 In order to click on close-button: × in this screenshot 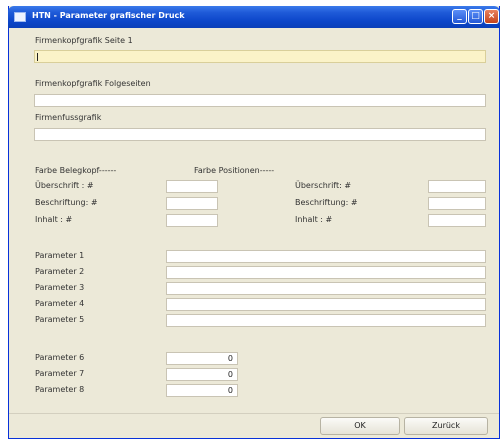, I will do `click(491, 16)`.